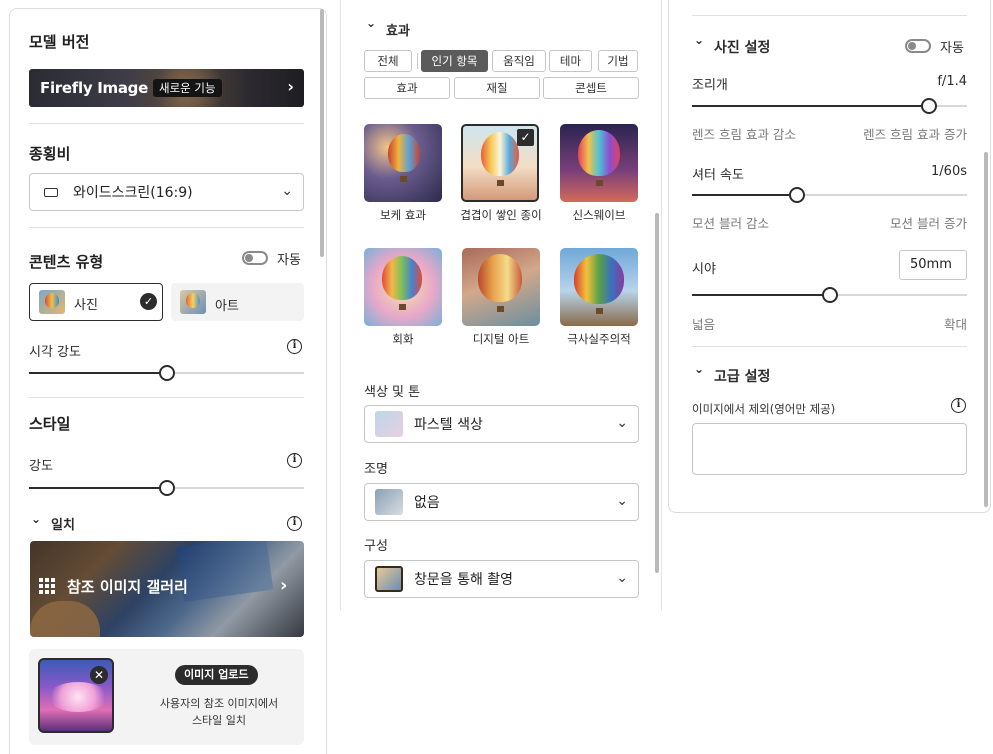 Image resolution: width=993 pixels, height=754 pixels. Describe the element at coordinates (952, 48) in the screenshot. I see `photo-settings-auto-label: 자동` at that location.